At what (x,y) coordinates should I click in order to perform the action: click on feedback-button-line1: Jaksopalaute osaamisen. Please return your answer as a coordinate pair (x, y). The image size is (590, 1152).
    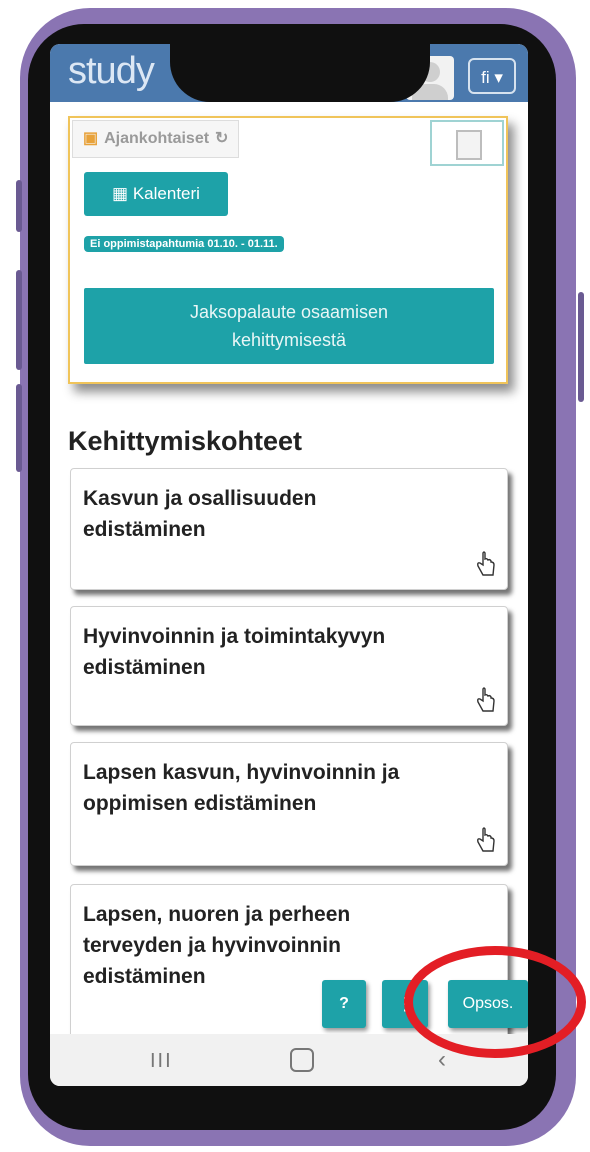
    Looking at the image, I should click on (289, 312).